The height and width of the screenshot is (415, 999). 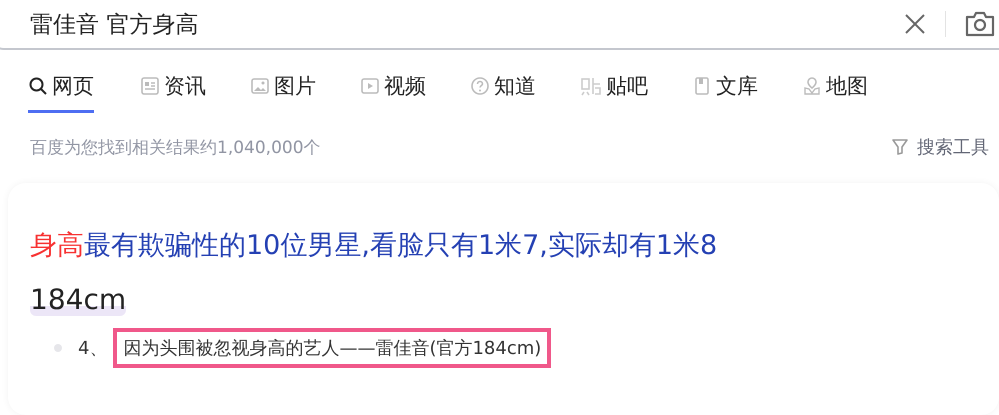 I want to click on bullet-icon, so click(x=58, y=348).